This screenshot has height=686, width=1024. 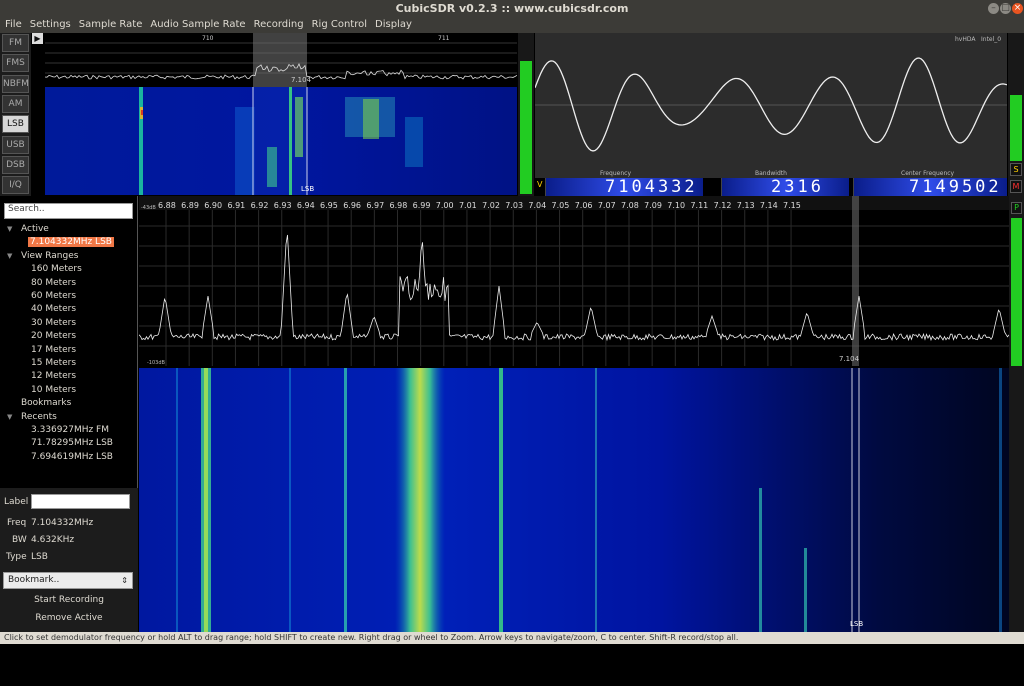 What do you see at coordinates (15, 144) in the screenshot?
I see `mode-button-usb: USB` at bounding box center [15, 144].